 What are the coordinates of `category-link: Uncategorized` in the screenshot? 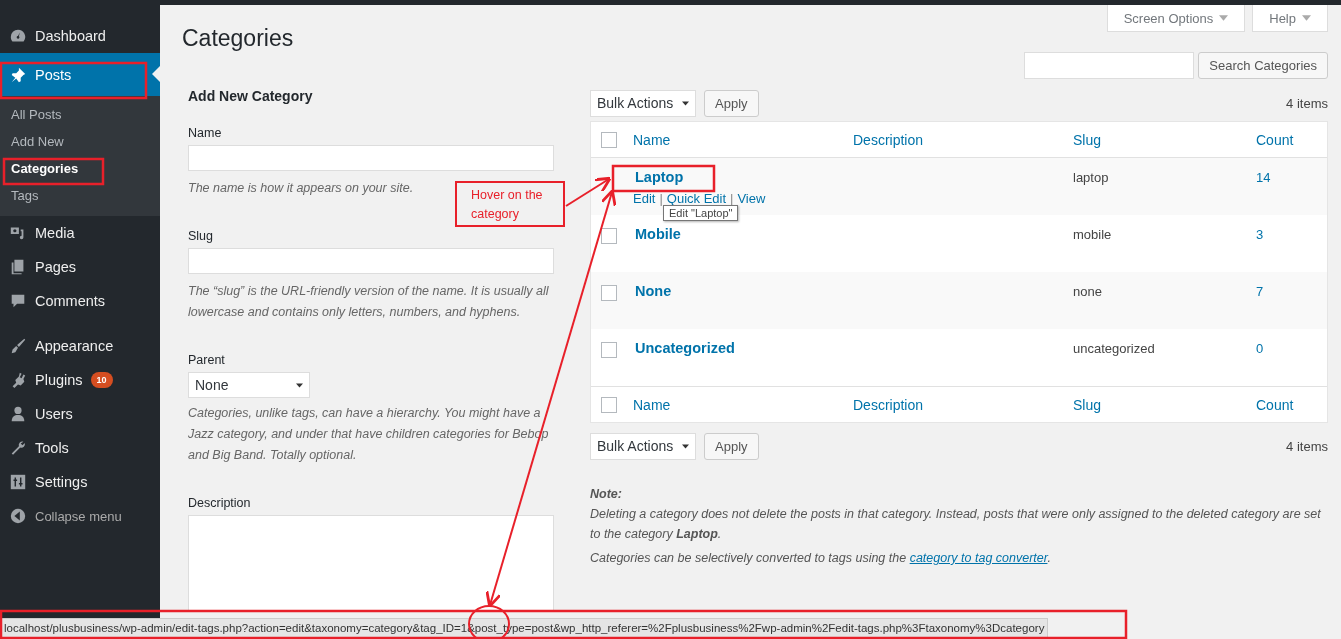 It's located at (684, 348).